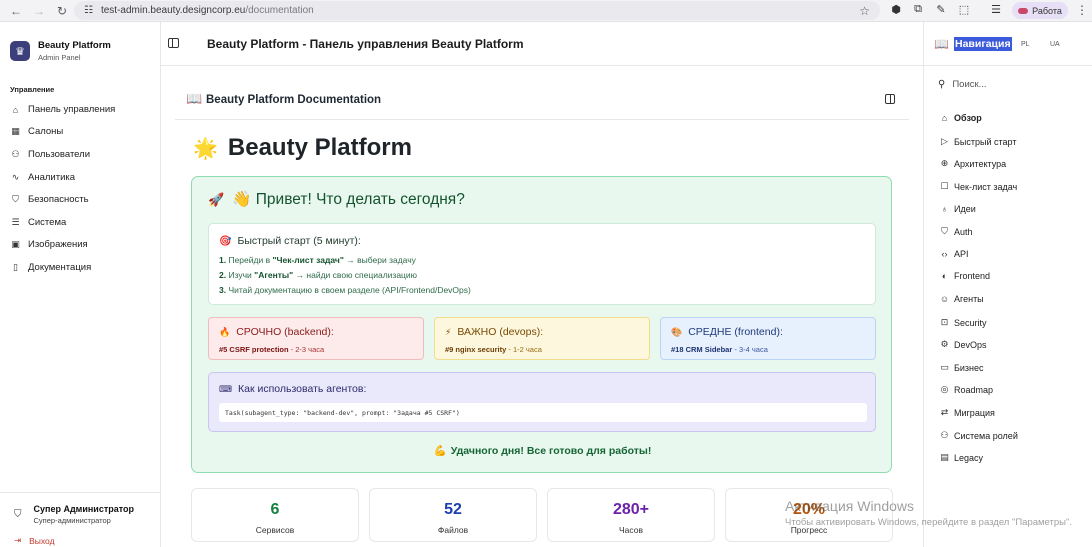  Describe the element at coordinates (918, 9) in the screenshot. I see `translate-icon: ⧉` at that location.